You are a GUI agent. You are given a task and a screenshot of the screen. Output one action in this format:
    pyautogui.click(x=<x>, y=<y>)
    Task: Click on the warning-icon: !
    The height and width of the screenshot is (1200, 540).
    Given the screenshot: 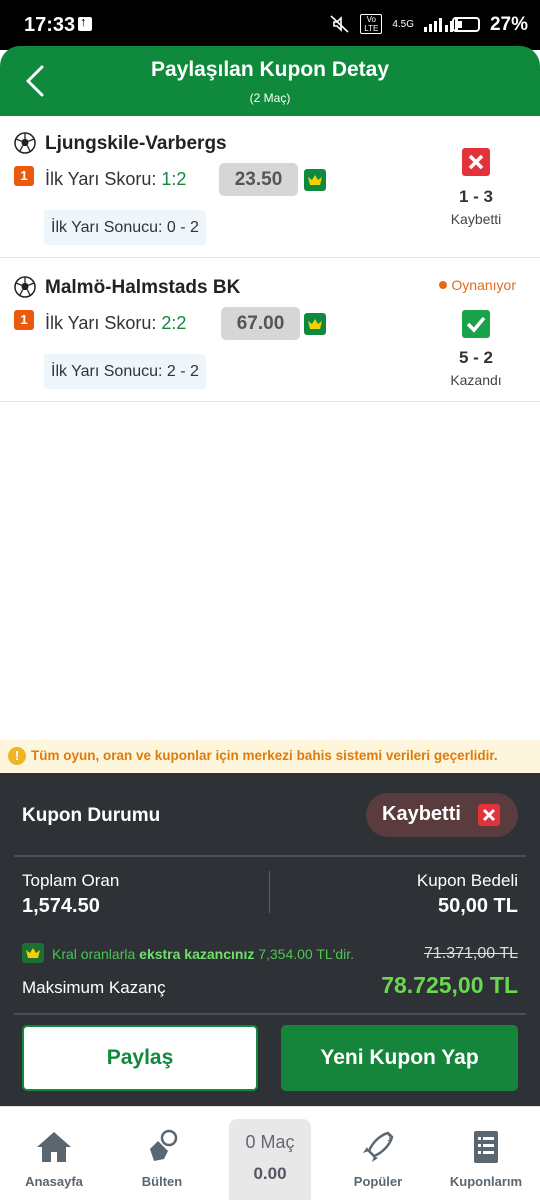 What is the action you would take?
    pyautogui.click(x=17, y=756)
    